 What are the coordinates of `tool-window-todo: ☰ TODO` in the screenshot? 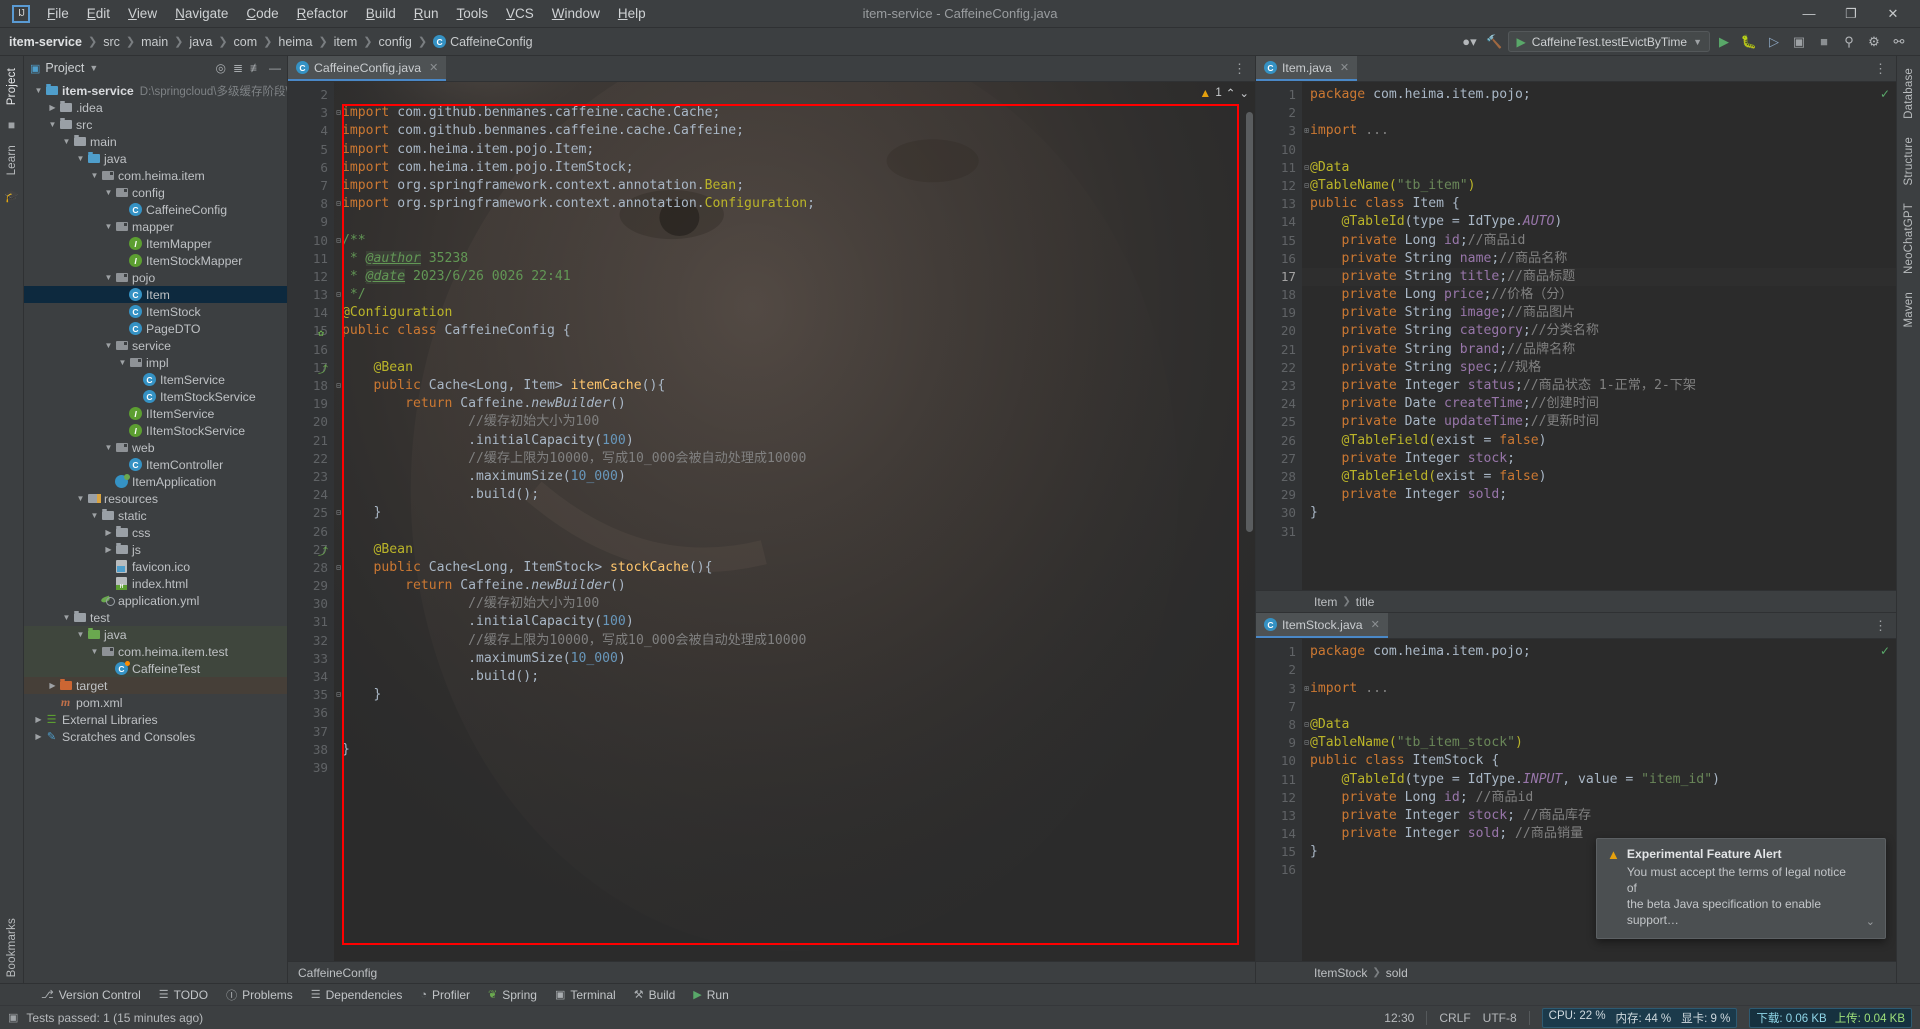 It's located at (183, 995).